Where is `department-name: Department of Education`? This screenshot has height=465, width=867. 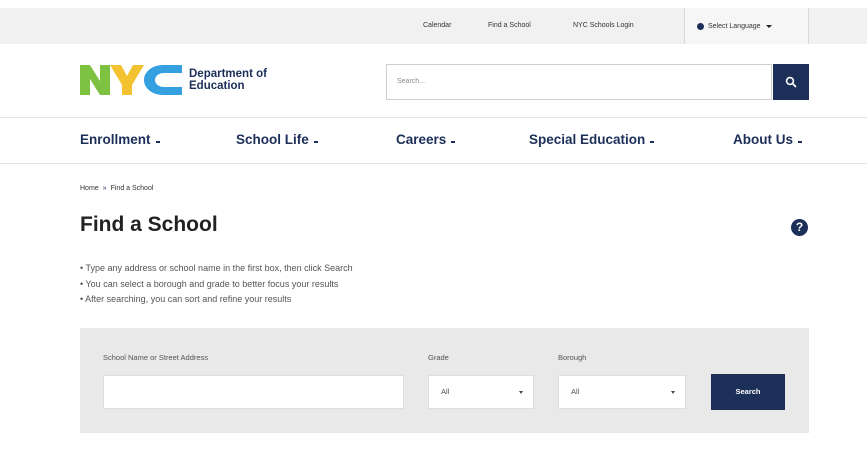
department-name: Department of Education is located at coordinates (228, 80).